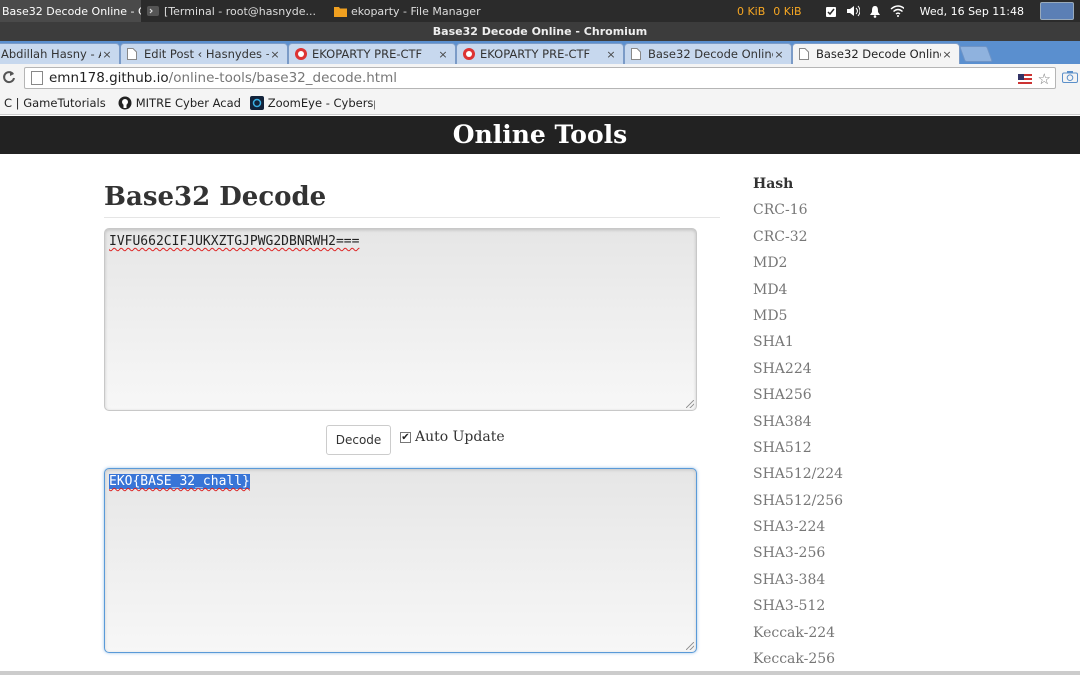  What do you see at coordinates (51, 54) in the screenshot?
I see `tab-label: Abdillah Hasny - Abd` at bounding box center [51, 54].